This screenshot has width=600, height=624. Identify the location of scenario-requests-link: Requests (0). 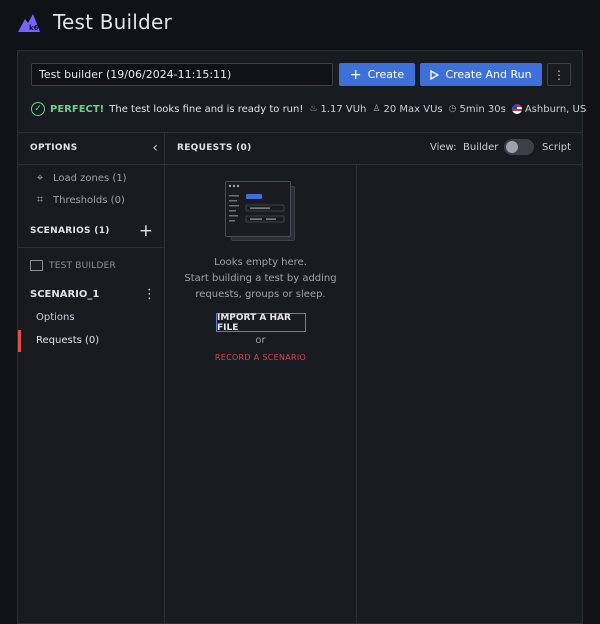
(91, 341).